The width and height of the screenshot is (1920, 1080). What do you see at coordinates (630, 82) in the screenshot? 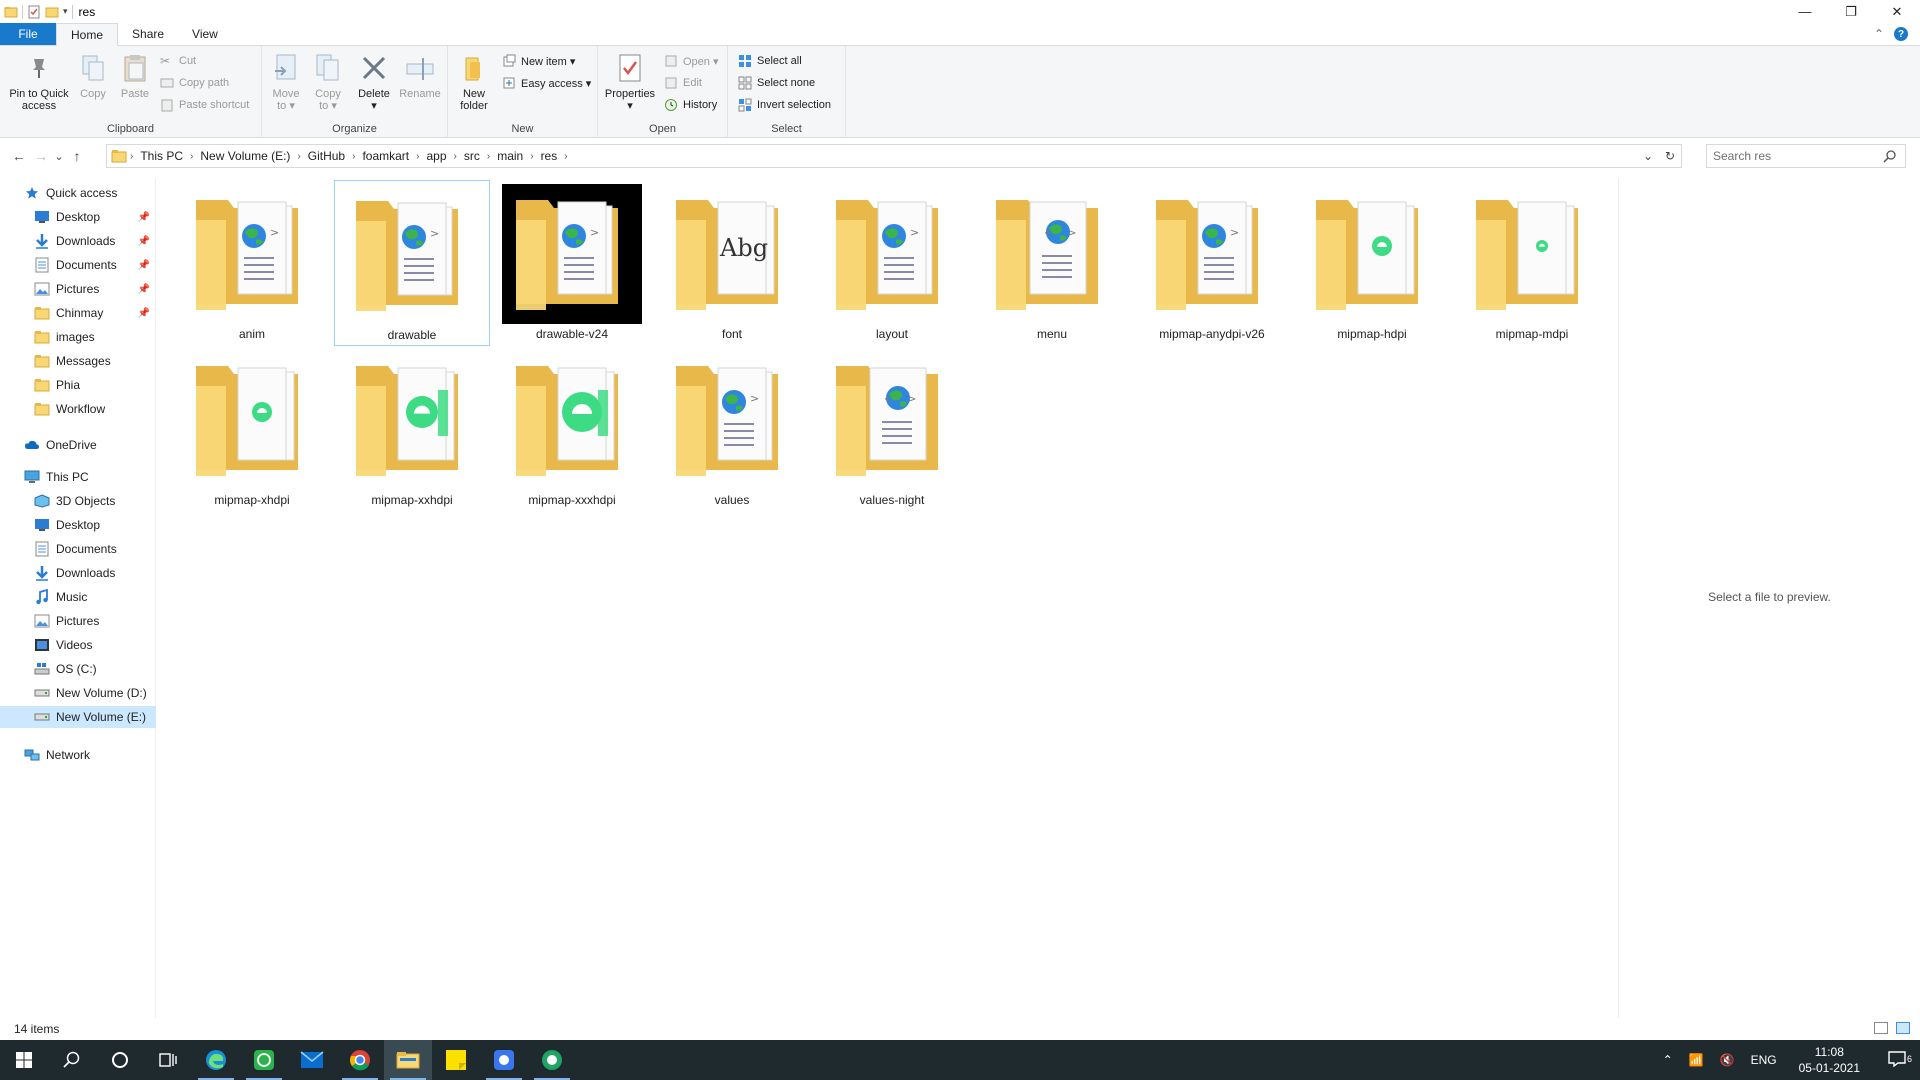
I see `properties-button: Properties ▾` at bounding box center [630, 82].